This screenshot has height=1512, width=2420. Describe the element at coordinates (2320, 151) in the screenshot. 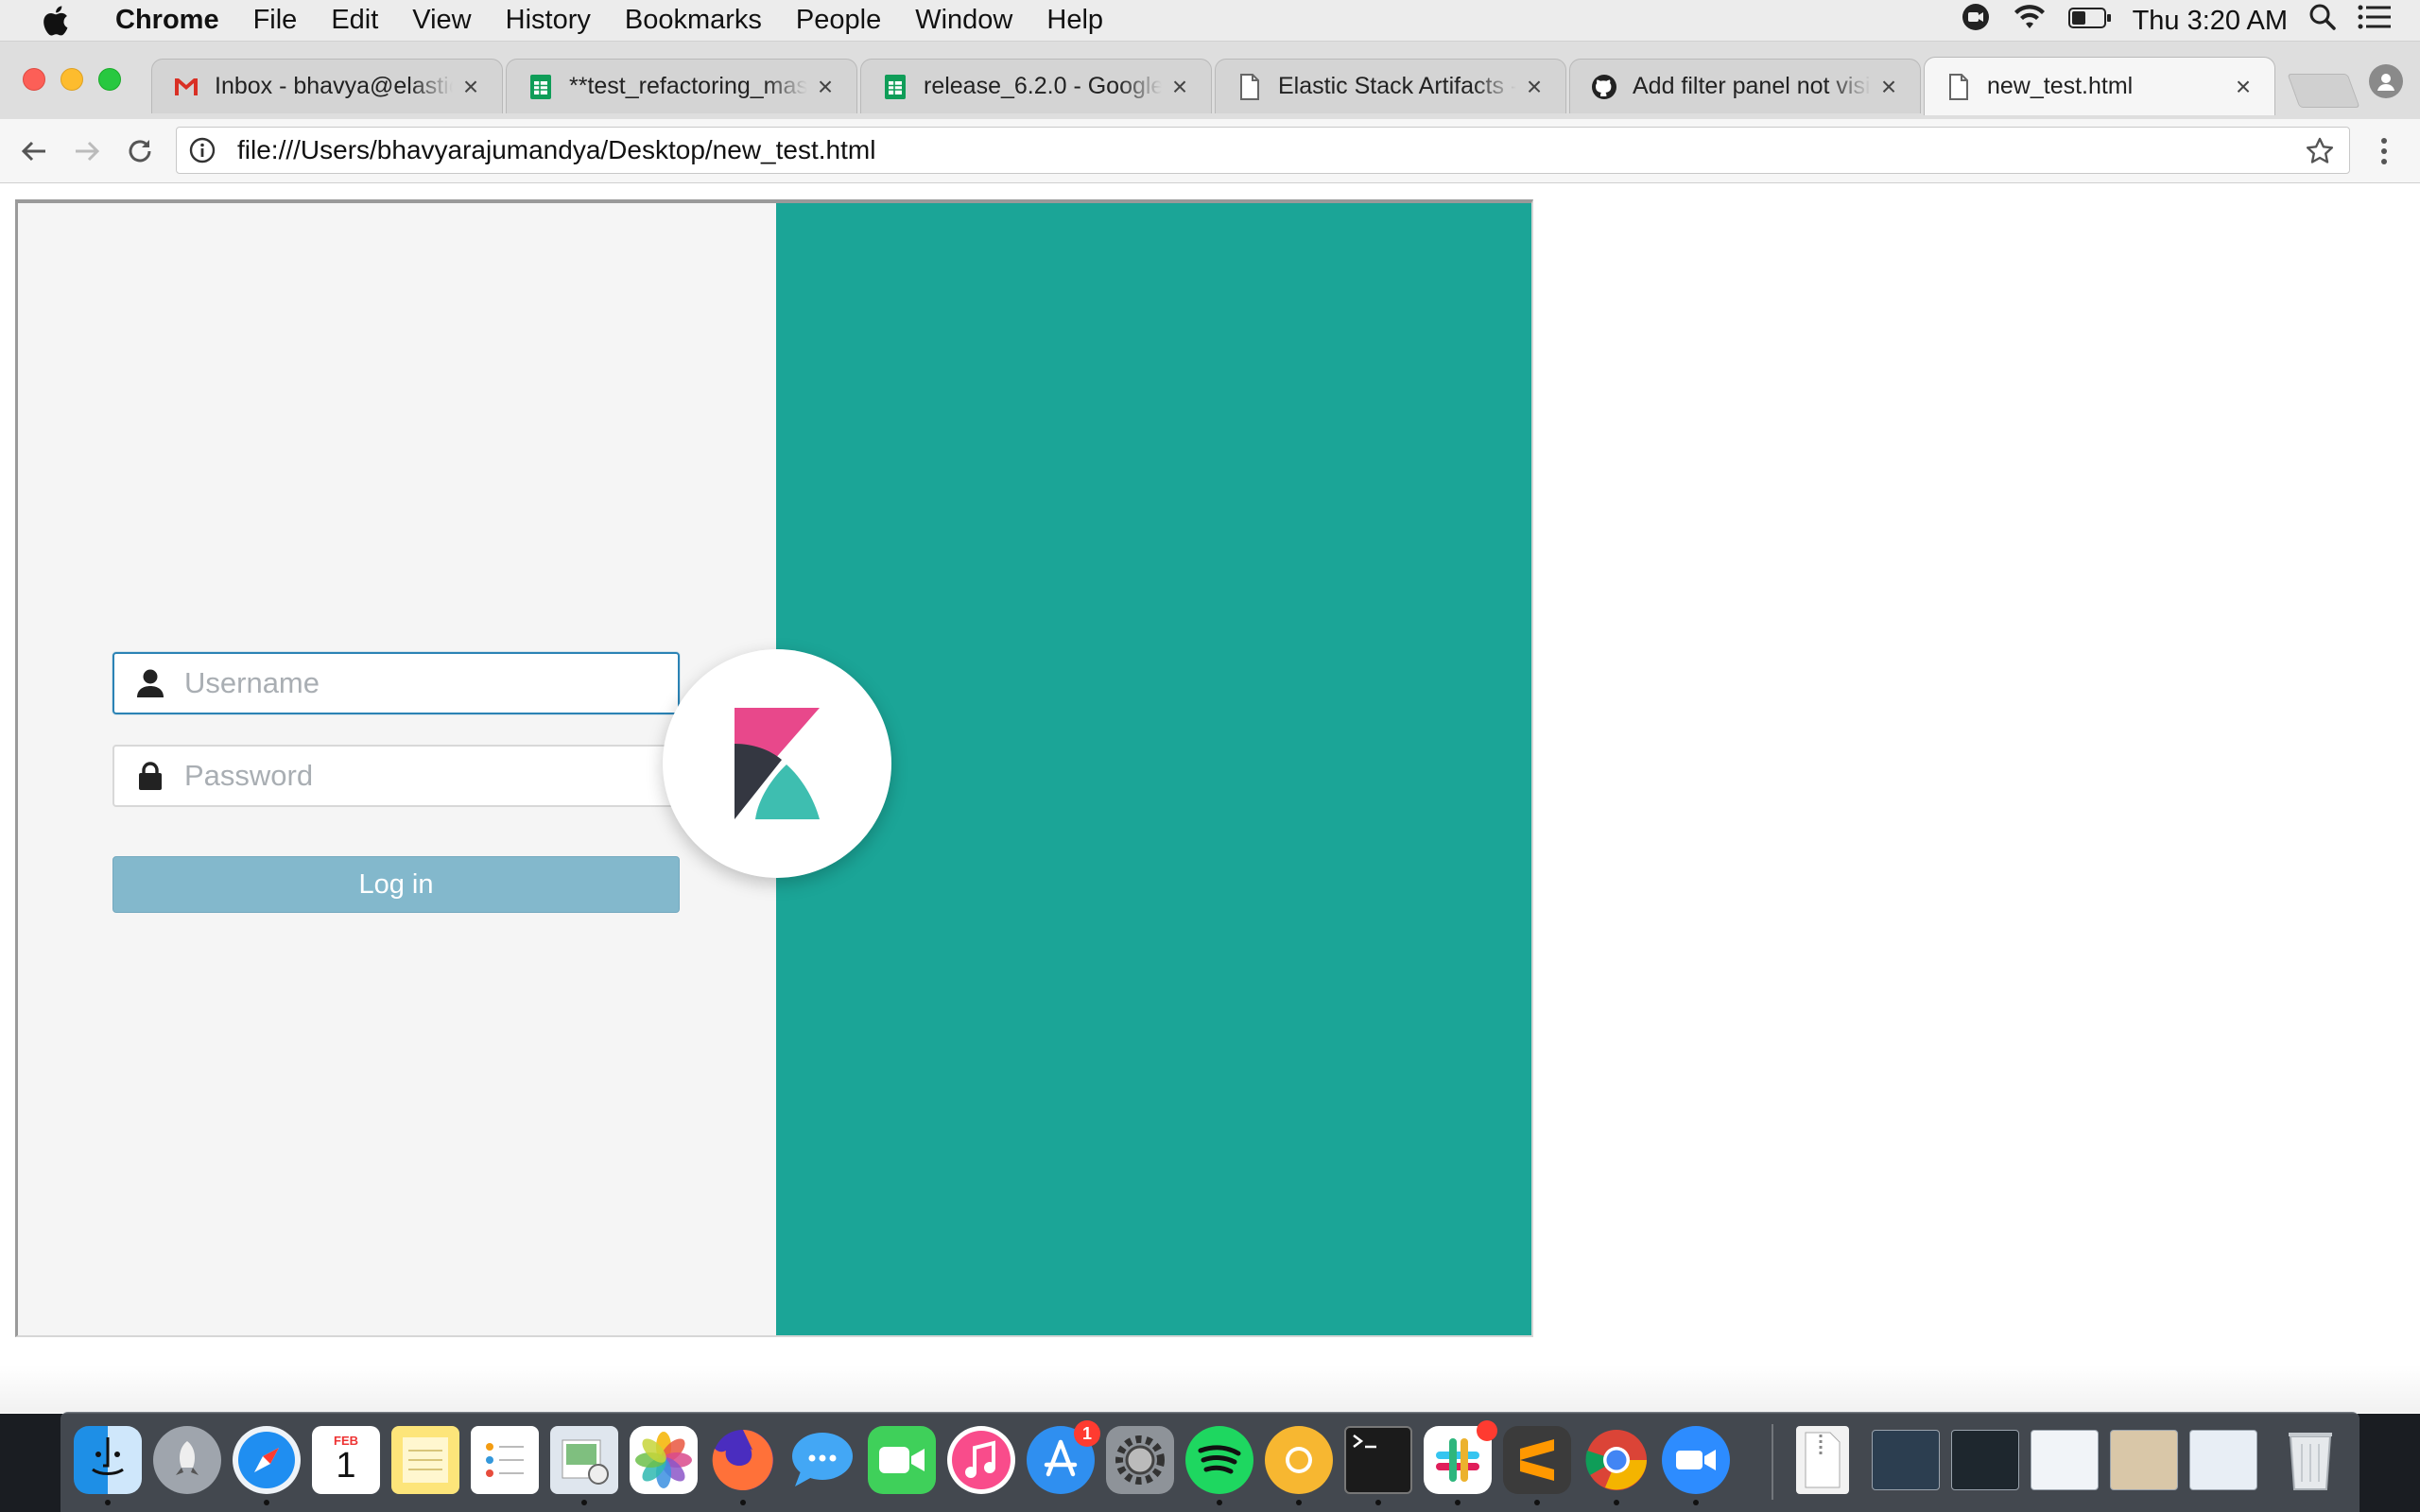

I see `bookmark-star-icon` at that location.